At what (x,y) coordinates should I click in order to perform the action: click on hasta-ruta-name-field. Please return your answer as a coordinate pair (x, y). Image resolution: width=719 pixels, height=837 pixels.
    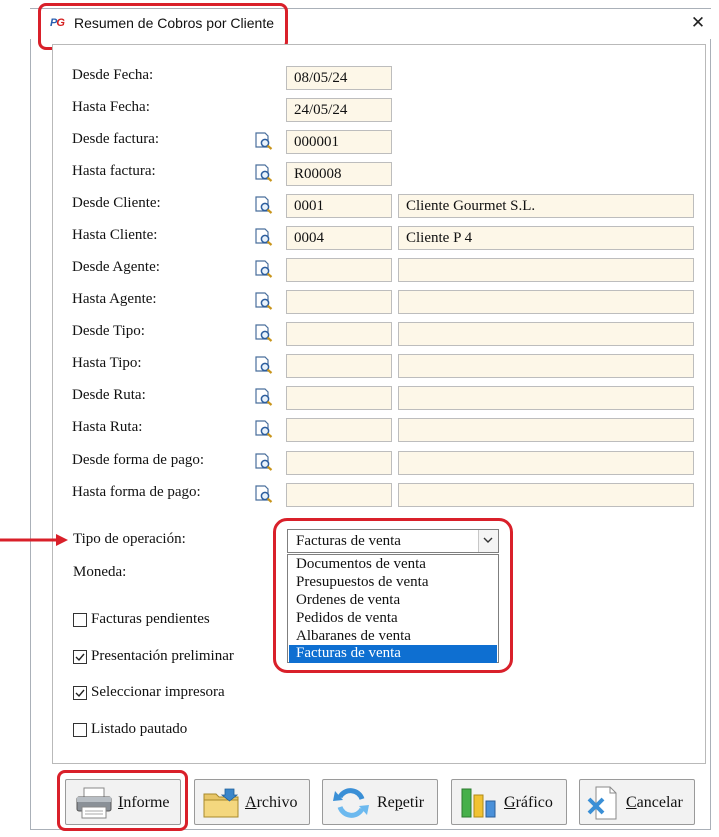
    Looking at the image, I should click on (546, 430).